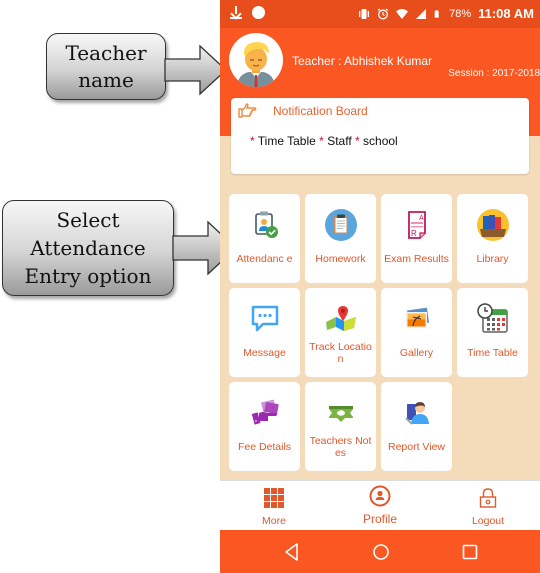 The image size is (540, 573). I want to click on svg-text: A, so click(421, 218).